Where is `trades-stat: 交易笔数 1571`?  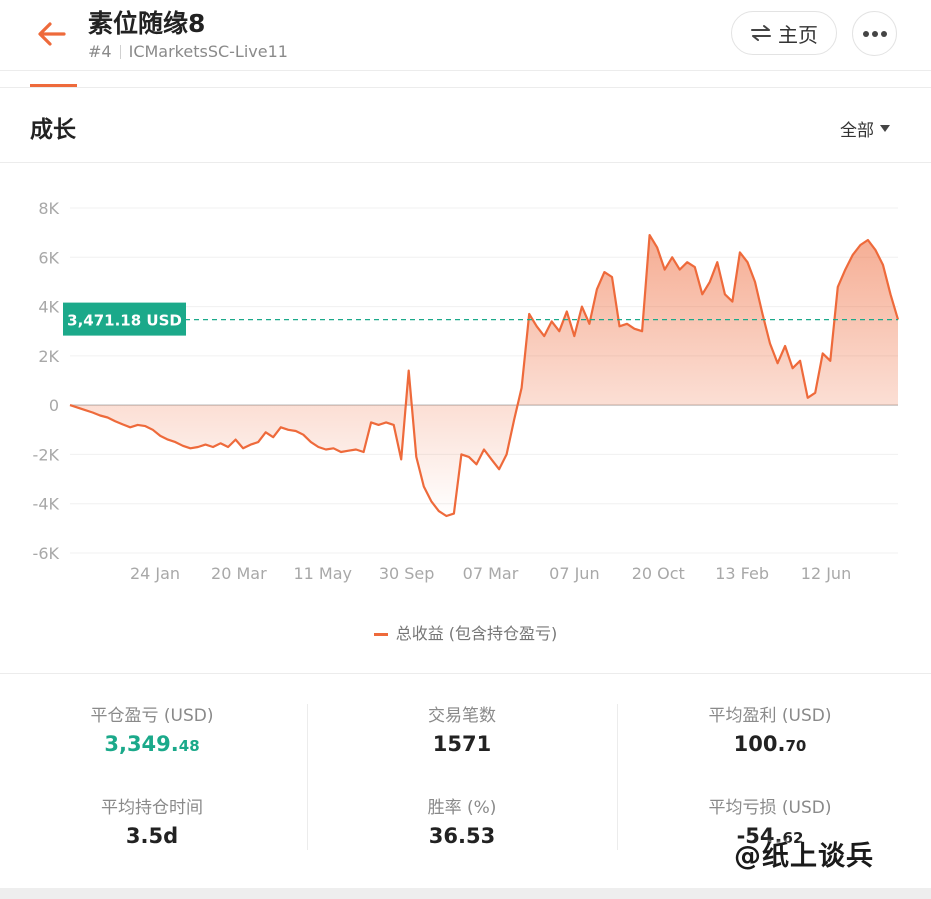 trades-stat: 交易笔数 1571 is located at coordinates (462, 743).